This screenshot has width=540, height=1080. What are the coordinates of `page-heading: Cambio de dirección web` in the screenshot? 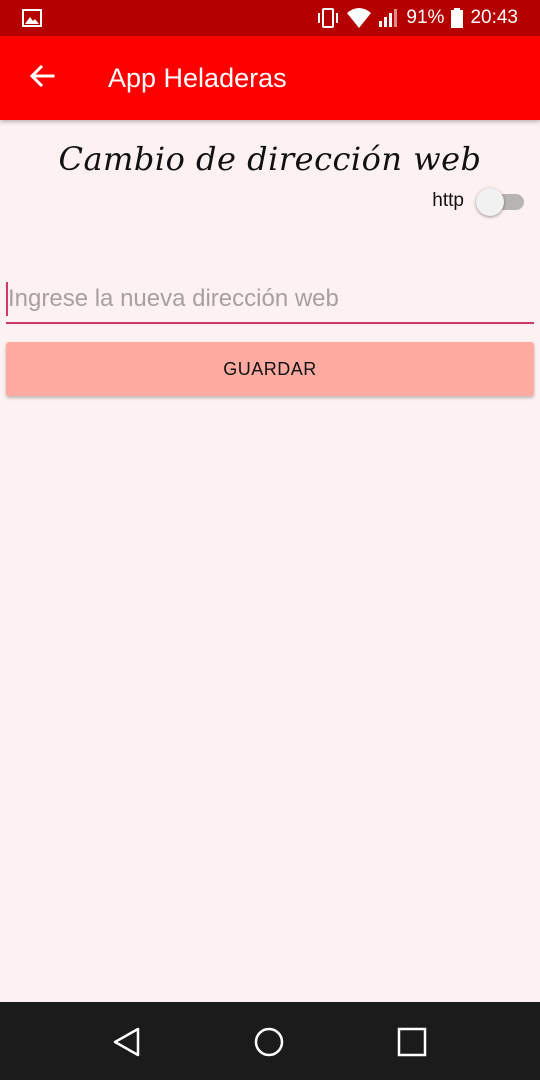 It's located at (270, 159).